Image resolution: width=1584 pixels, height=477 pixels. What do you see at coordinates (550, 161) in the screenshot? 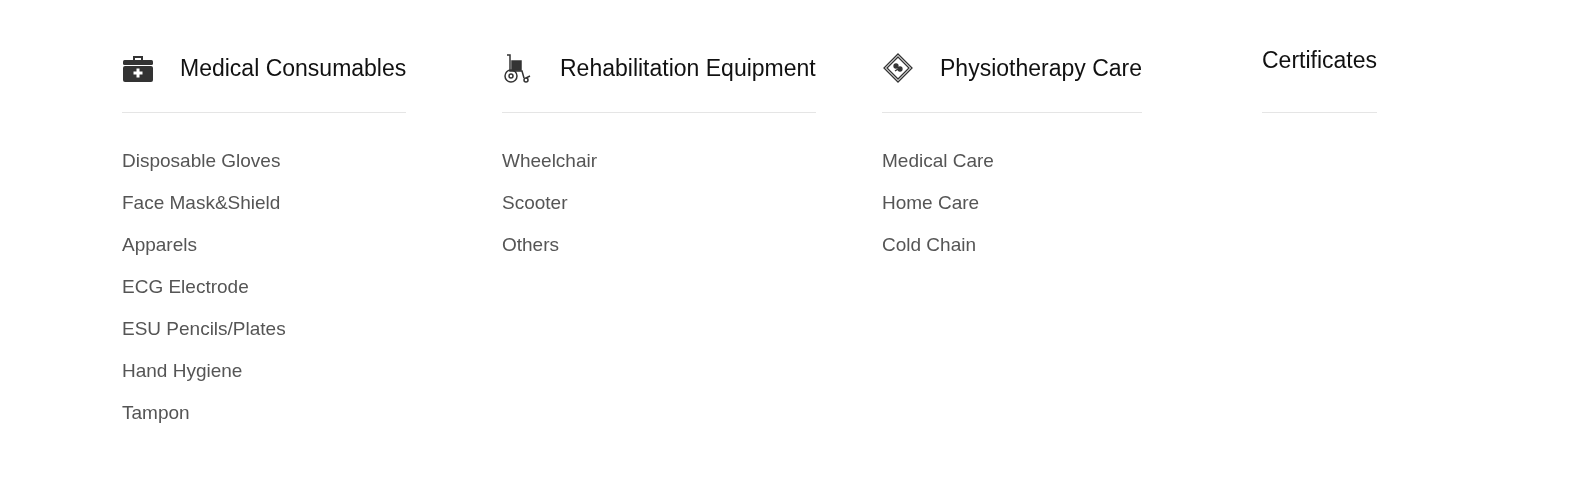
I see `category-link: Wheelchair` at bounding box center [550, 161].